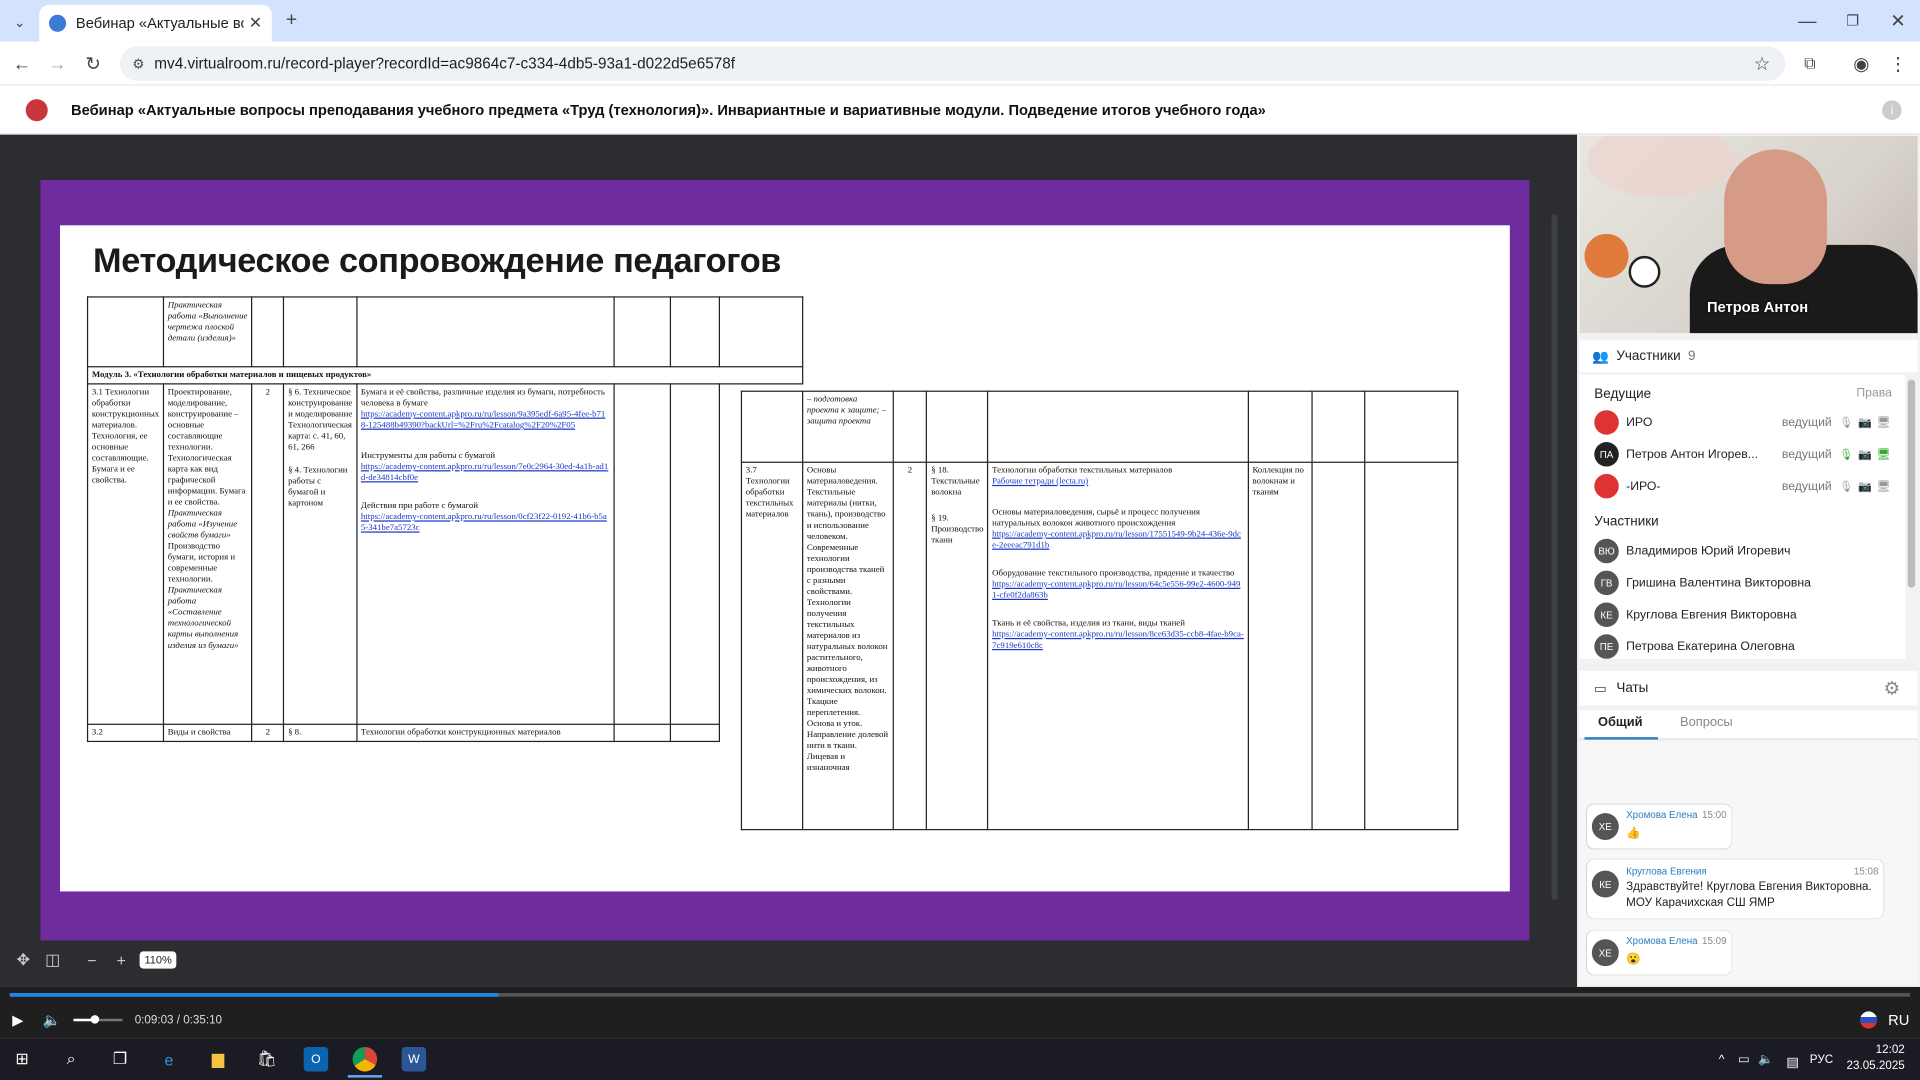 The width and height of the screenshot is (1920, 1080). What do you see at coordinates (1810, 63) in the screenshot?
I see `extensions-icon: ⧉` at bounding box center [1810, 63].